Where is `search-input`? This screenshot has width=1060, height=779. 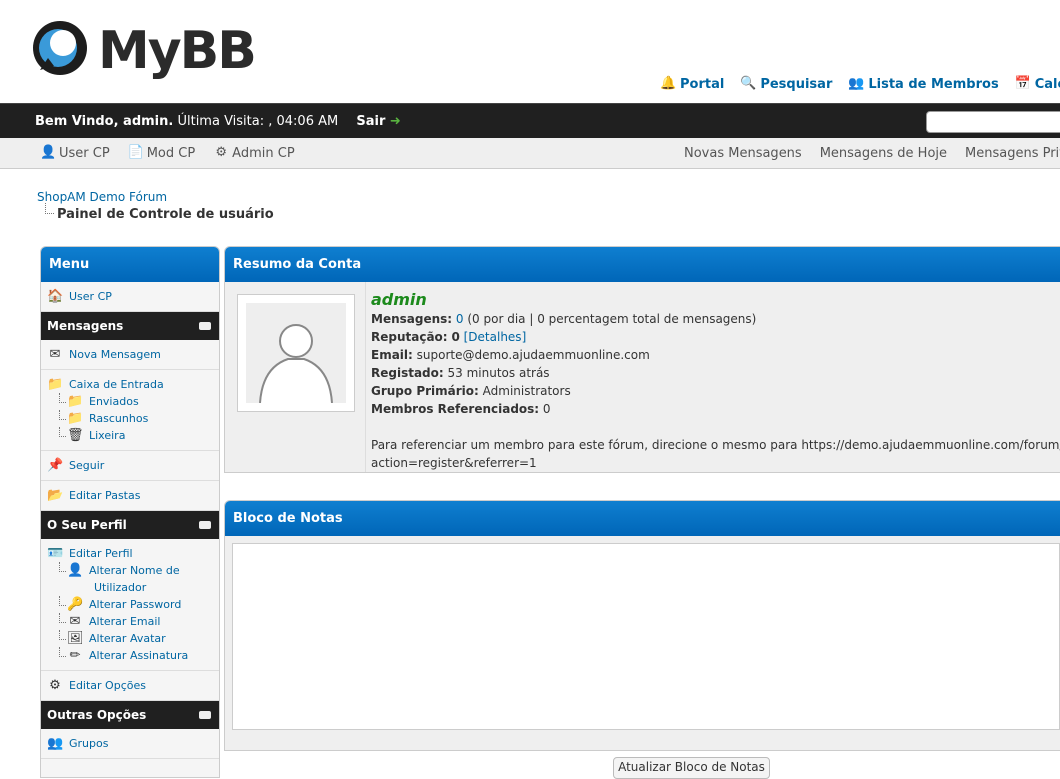
search-input is located at coordinates (993, 122).